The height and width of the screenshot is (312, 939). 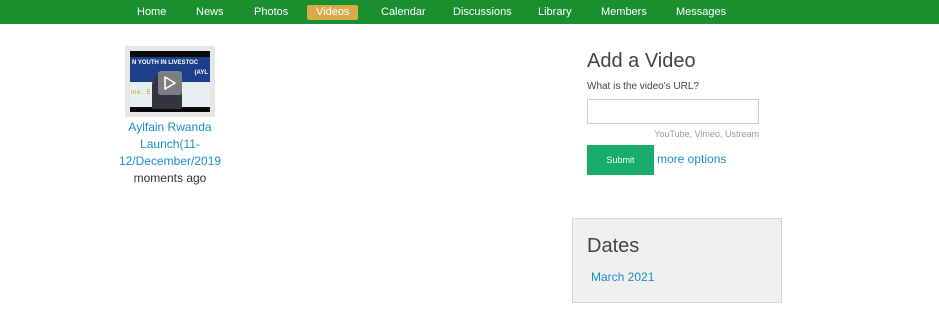 I want to click on thumbnail-banner-acronym: (AYL, so click(x=201, y=73).